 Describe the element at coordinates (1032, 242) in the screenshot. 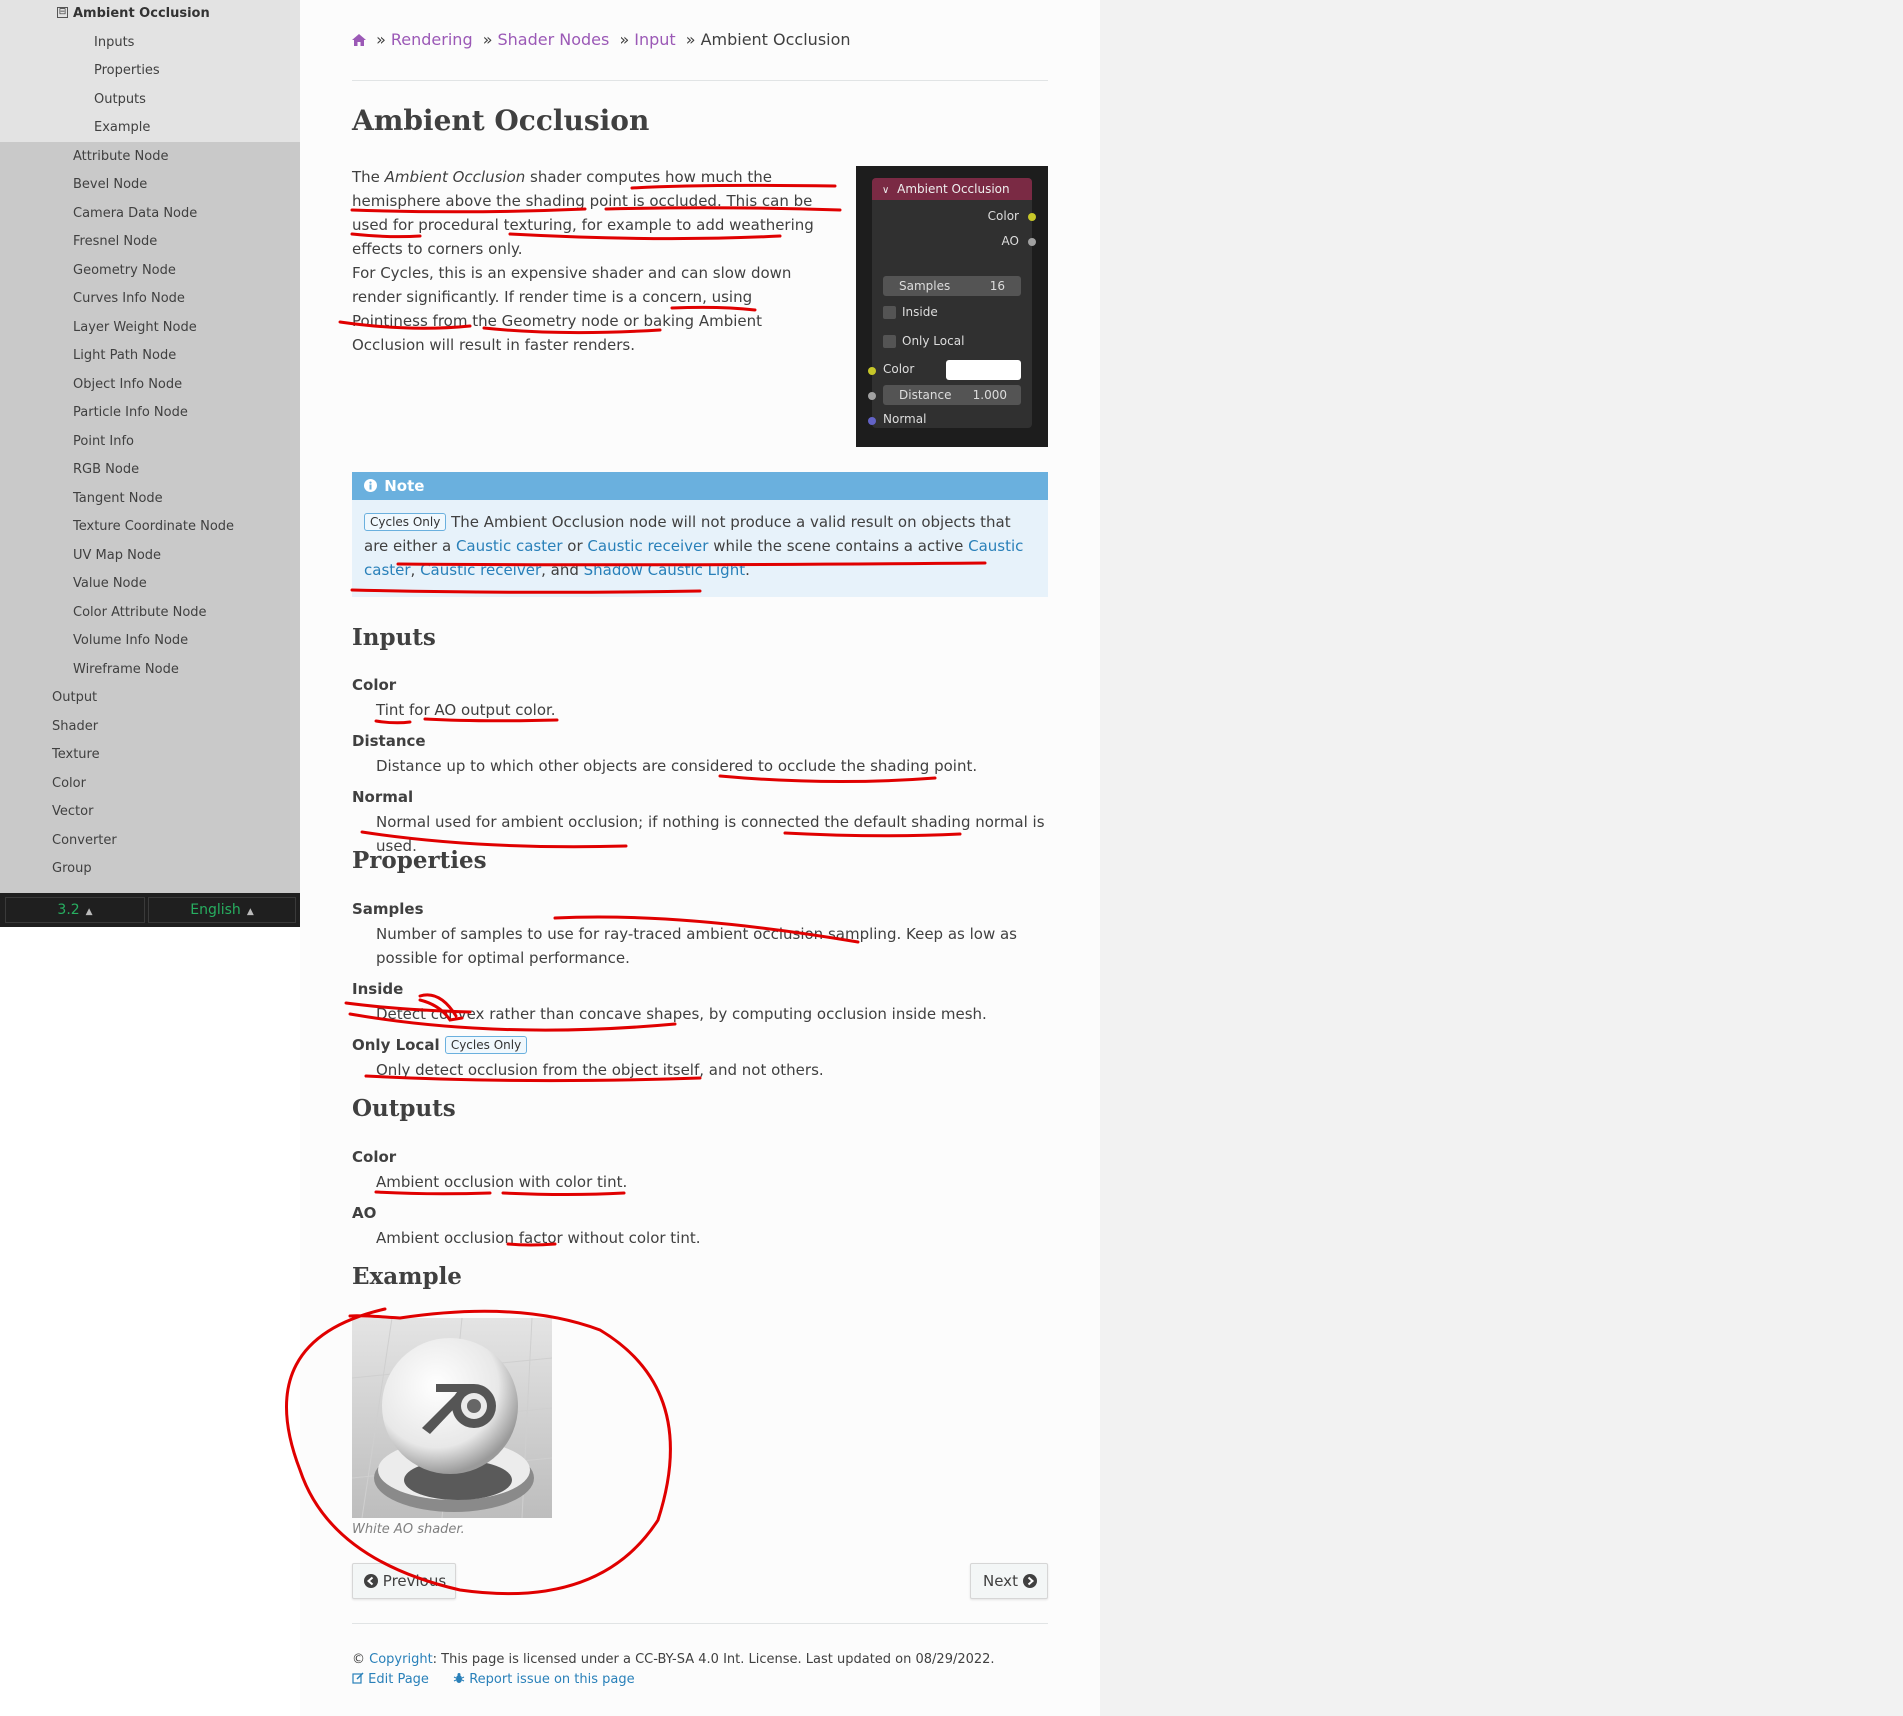

I see `socket-ao-output` at that location.